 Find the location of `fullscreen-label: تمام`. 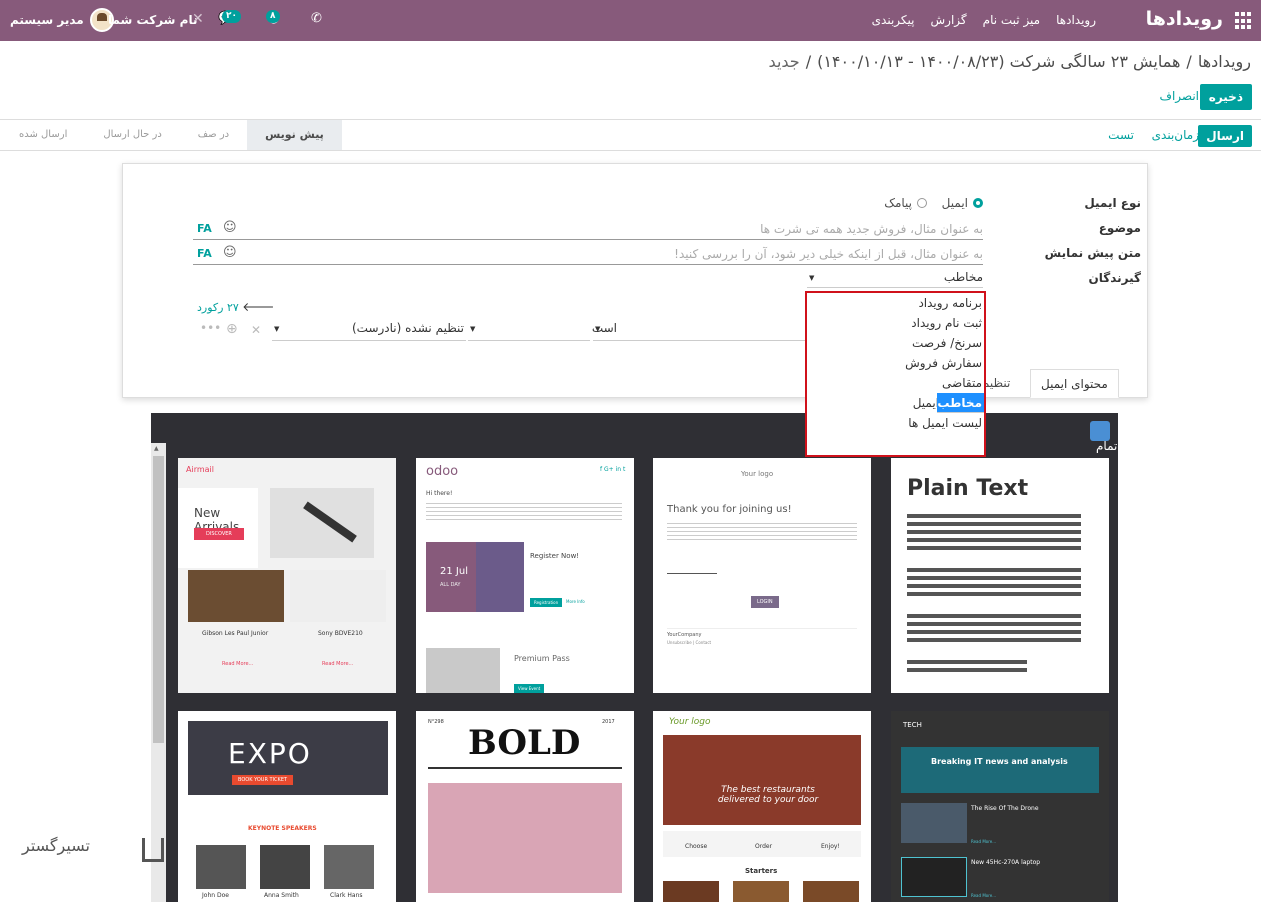

fullscreen-label: تمام is located at coordinates (1107, 446).